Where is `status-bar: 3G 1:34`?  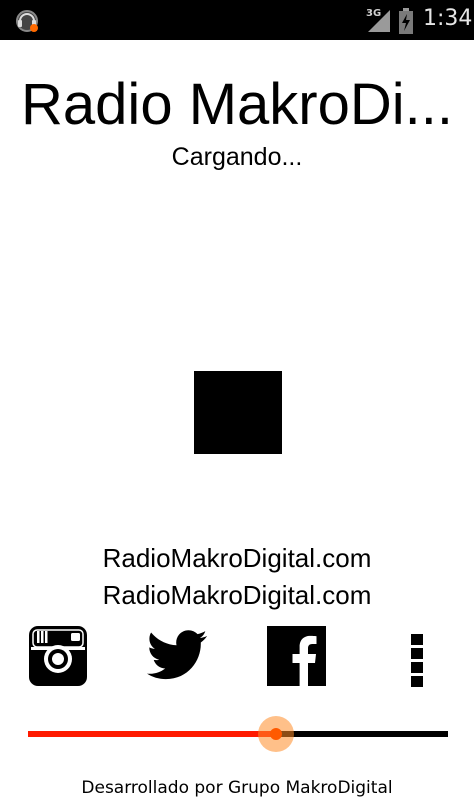 status-bar: 3G 1:34 is located at coordinates (237, 20).